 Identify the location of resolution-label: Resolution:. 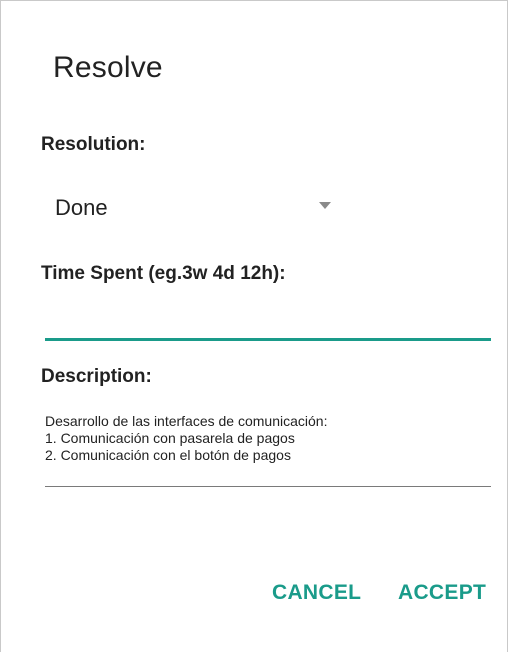
(93, 144).